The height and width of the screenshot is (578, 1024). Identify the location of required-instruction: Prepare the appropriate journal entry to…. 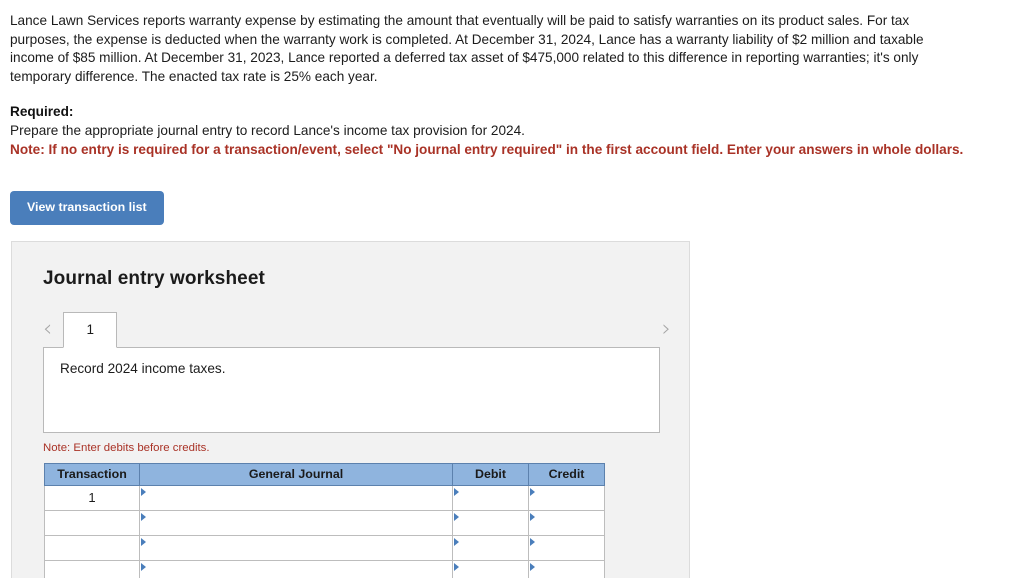
(267, 130).